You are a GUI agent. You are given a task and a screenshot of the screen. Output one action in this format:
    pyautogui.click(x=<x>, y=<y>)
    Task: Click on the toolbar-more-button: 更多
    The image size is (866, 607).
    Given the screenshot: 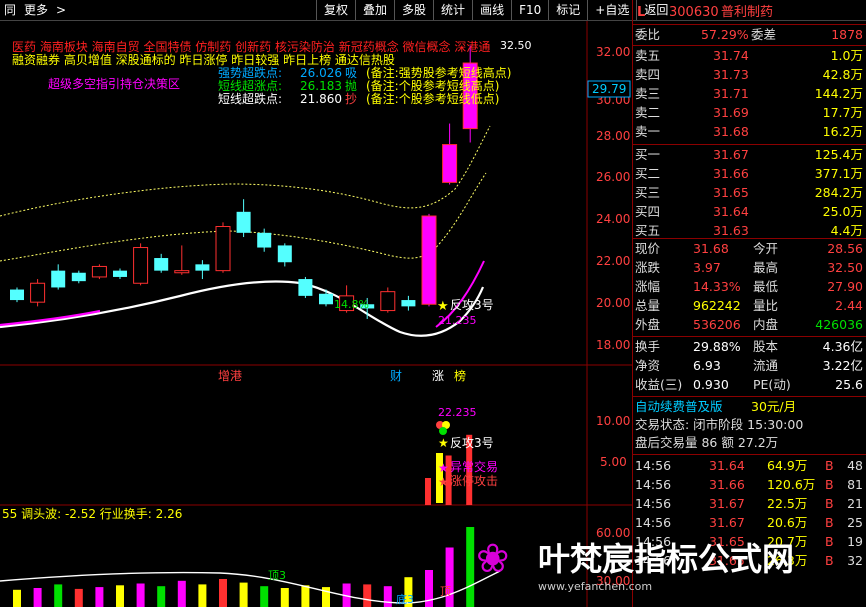 What is the action you would take?
    pyautogui.click(x=36, y=10)
    